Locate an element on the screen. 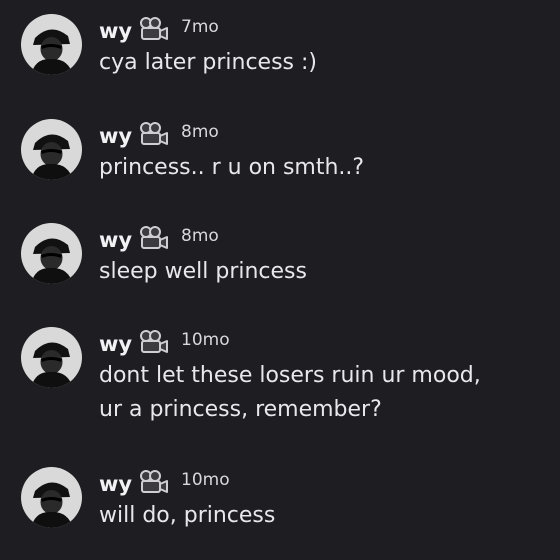 This screenshot has height=560, width=560. message-text: sleep well princess is located at coordinates (203, 272).